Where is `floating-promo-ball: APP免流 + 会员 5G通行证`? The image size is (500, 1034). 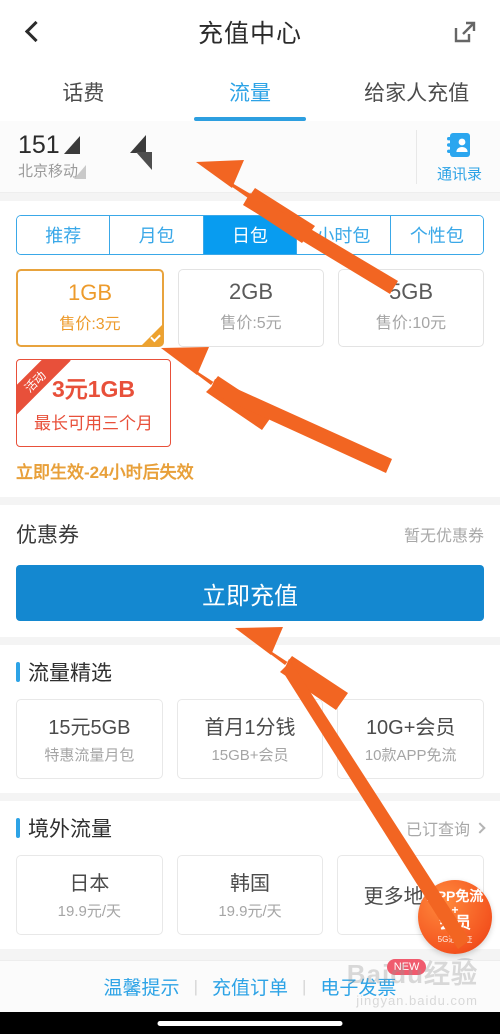 floating-promo-ball: APP免流 + 会员 5G通行证 is located at coordinates (455, 917).